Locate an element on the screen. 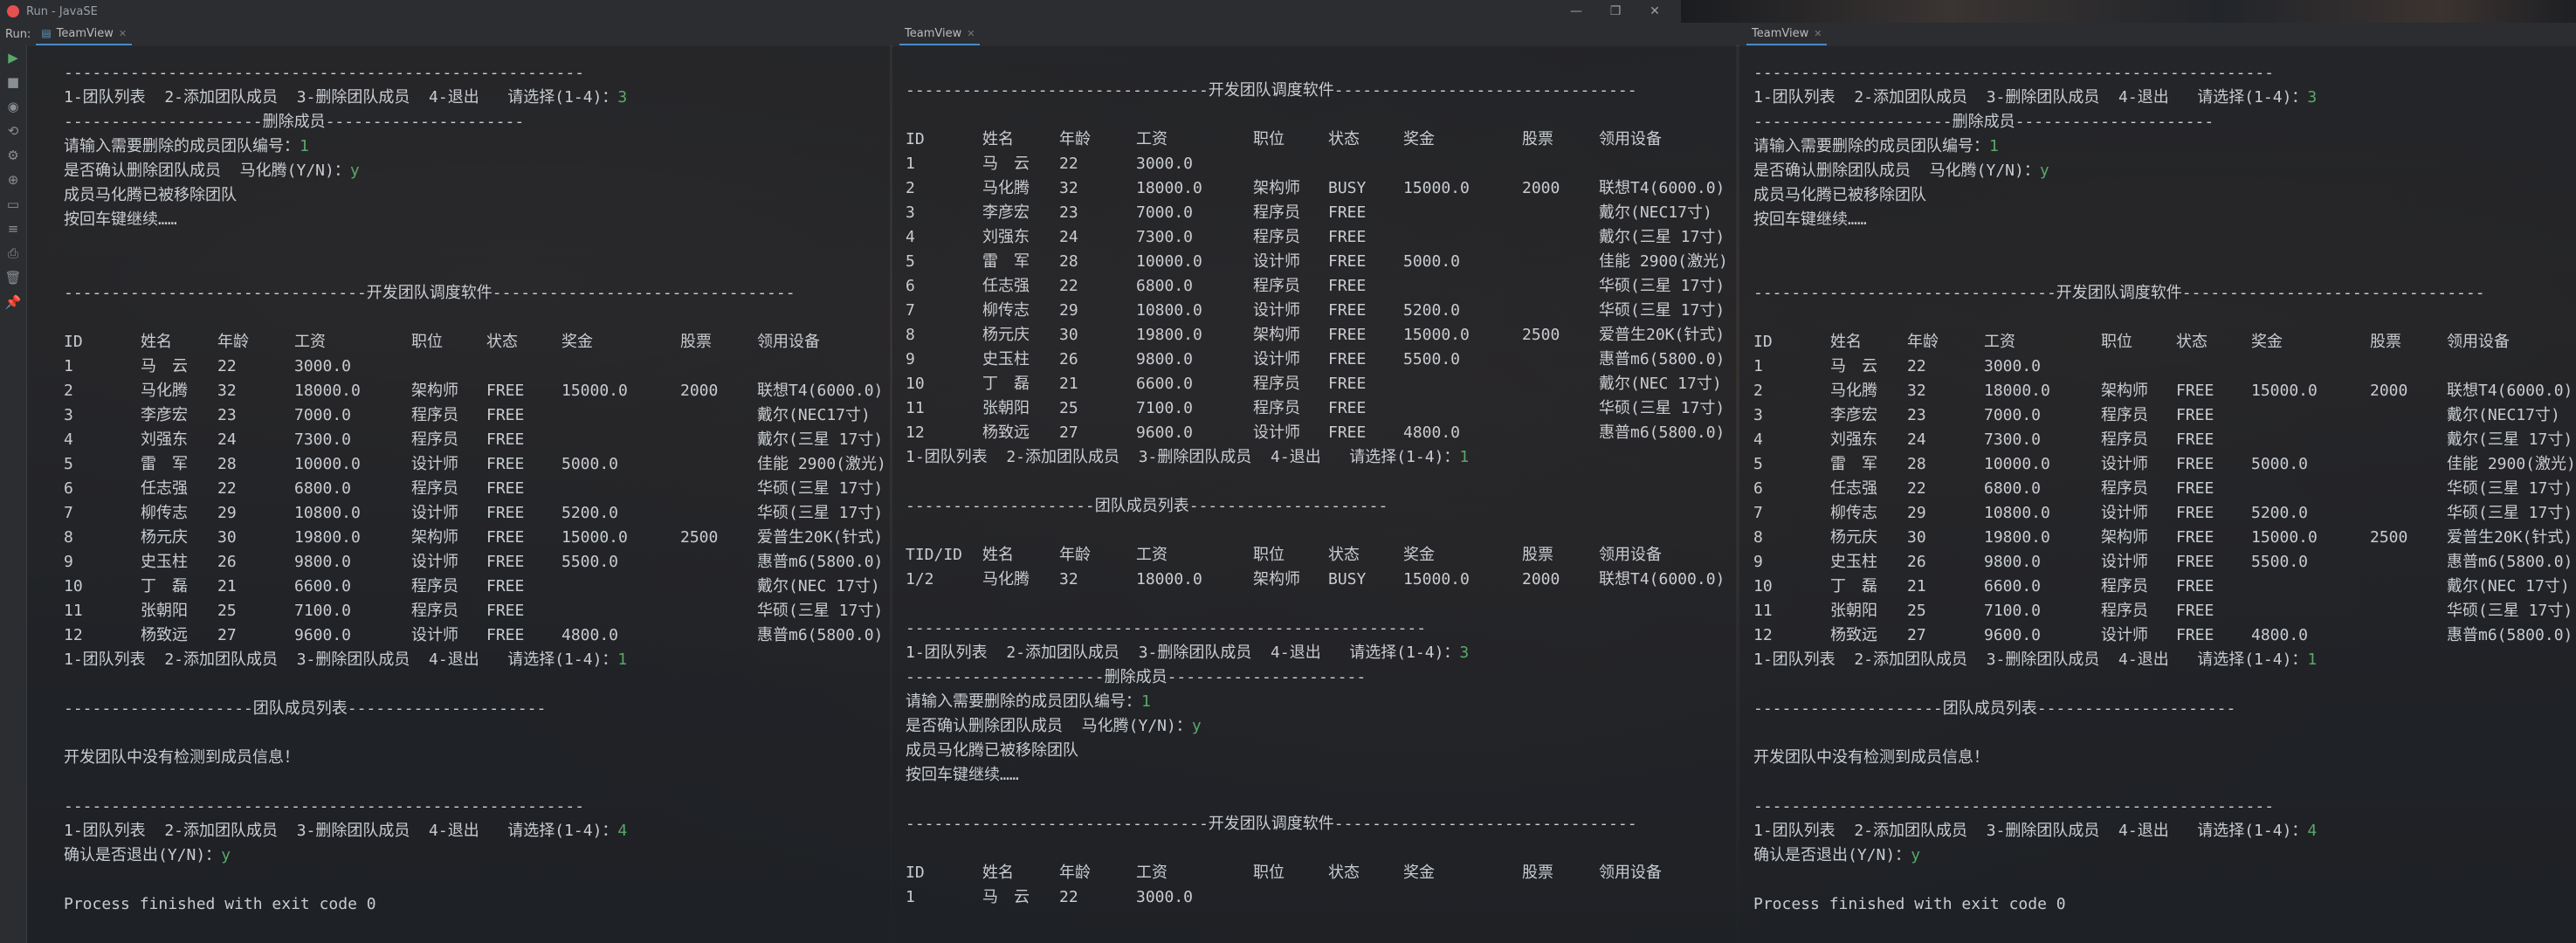 Image resolution: width=2576 pixels, height=943 pixels. cell-id: 10 is located at coordinates (1763, 586).